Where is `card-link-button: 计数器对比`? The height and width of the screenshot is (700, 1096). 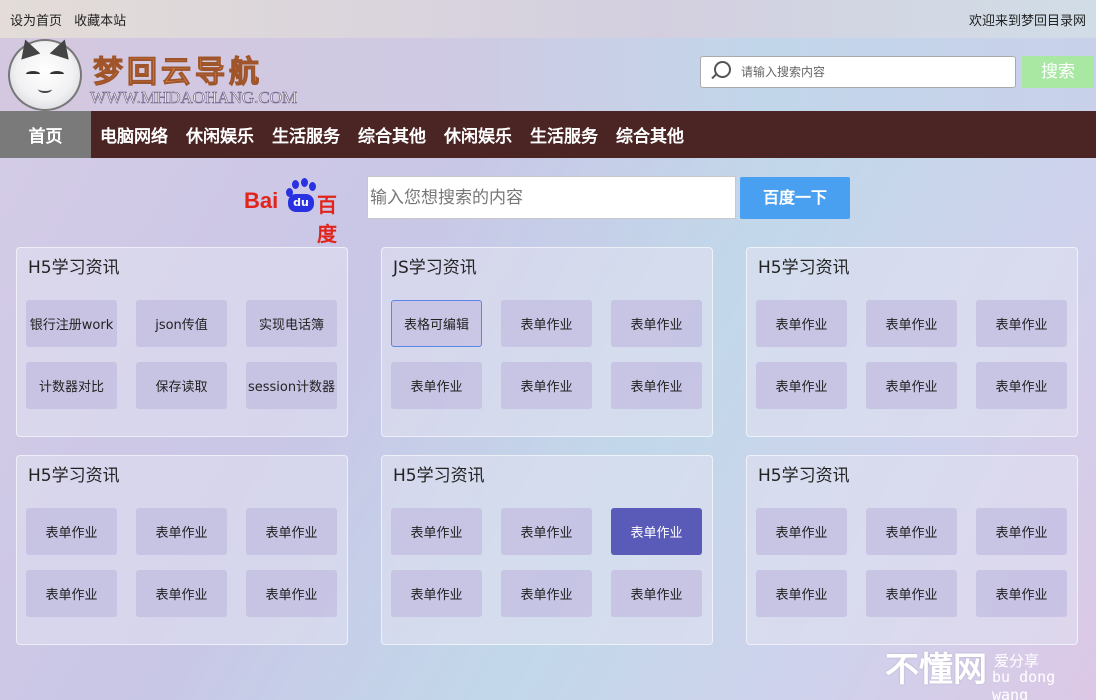 card-link-button: 计数器对比 is located at coordinates (71, 385).